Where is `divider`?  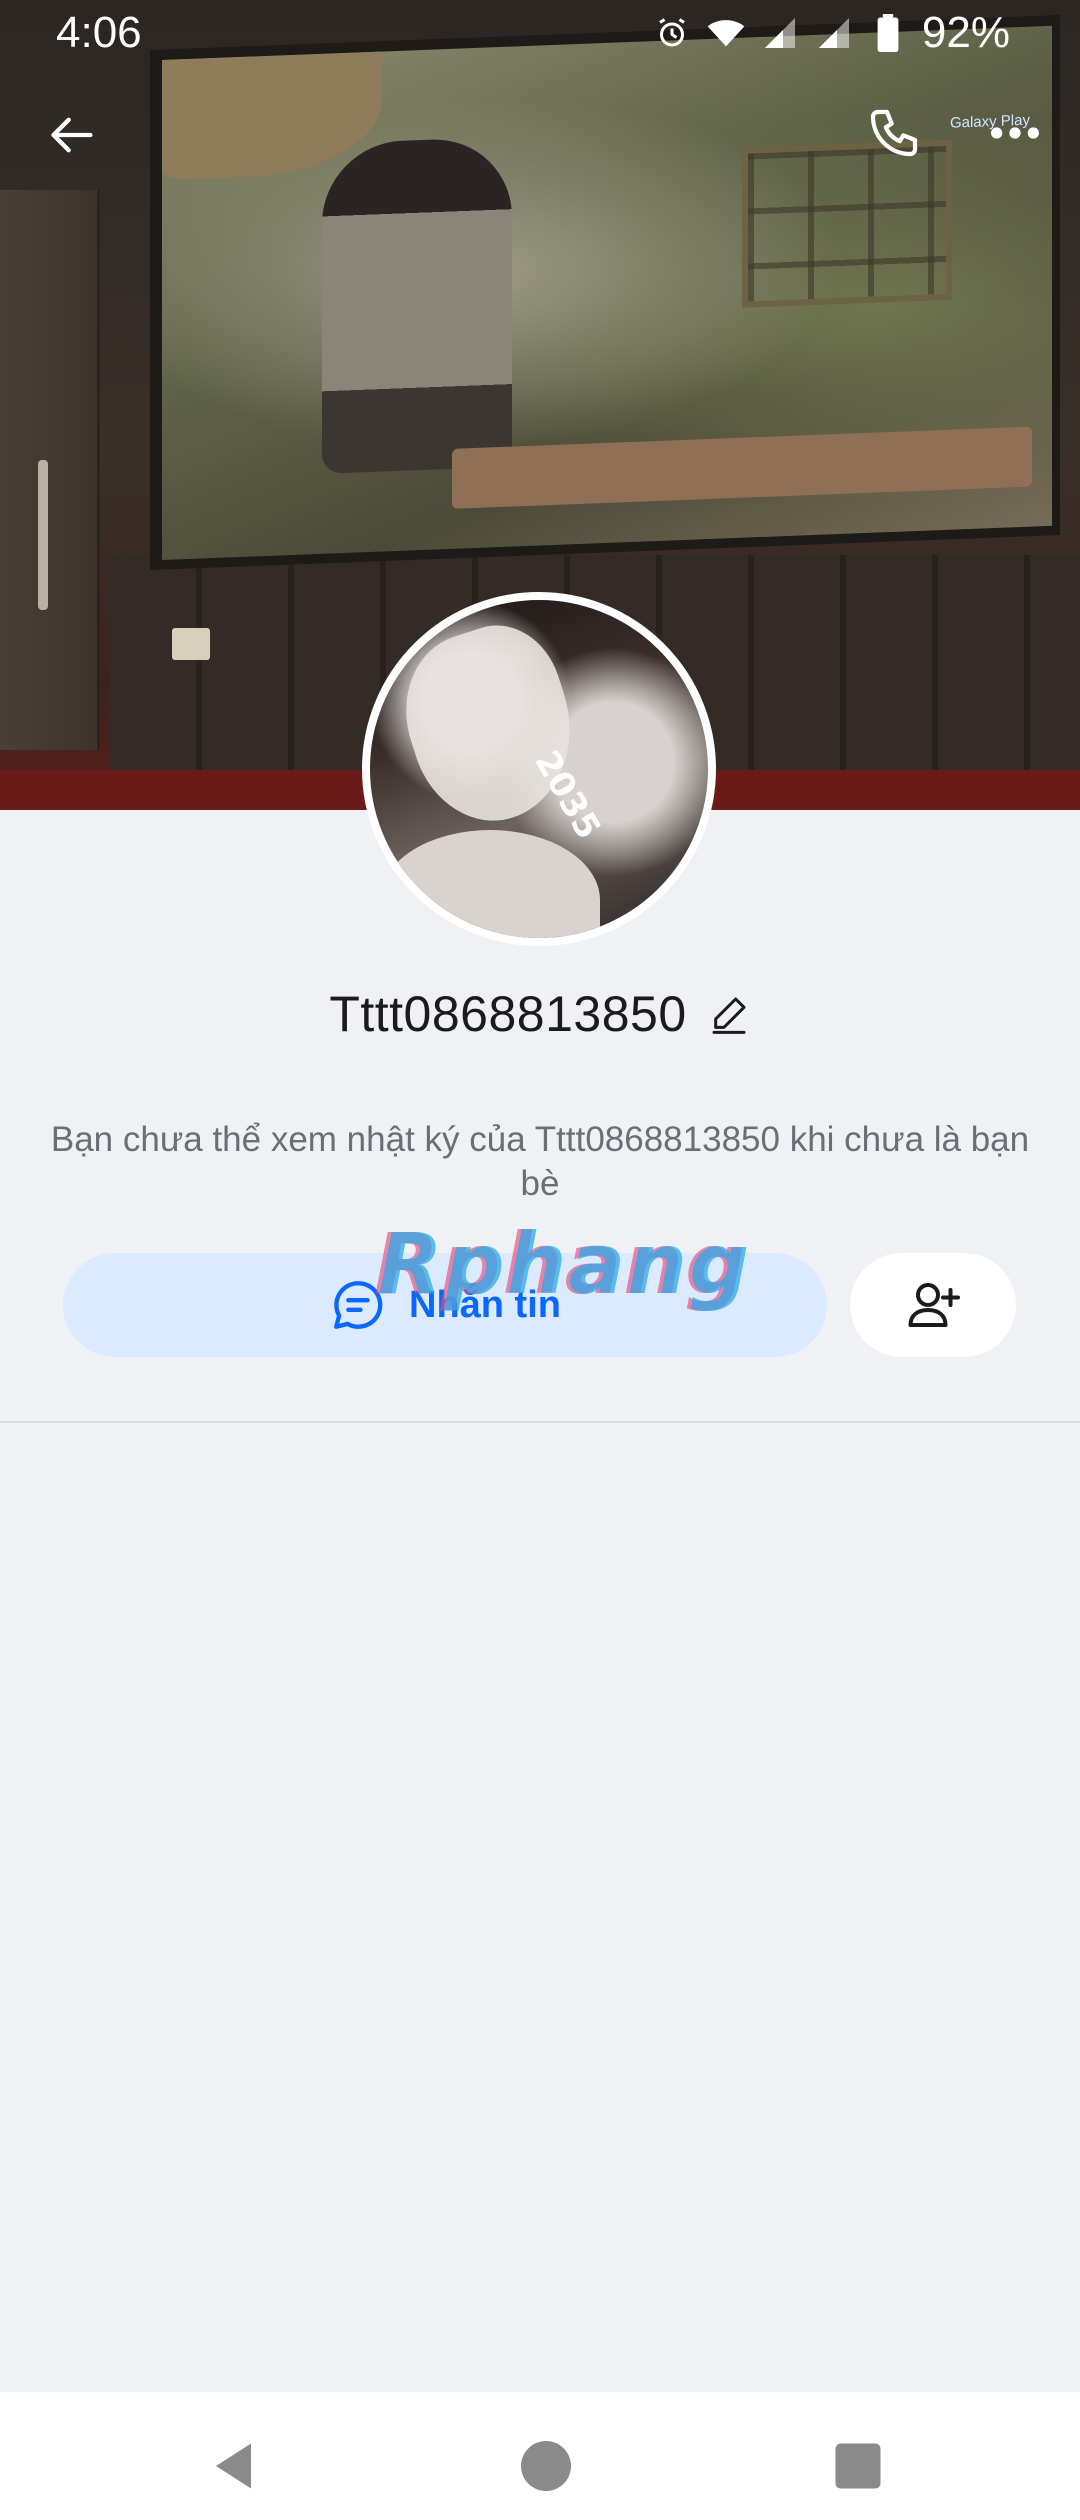 divider is located at coordinates (540, 1422).